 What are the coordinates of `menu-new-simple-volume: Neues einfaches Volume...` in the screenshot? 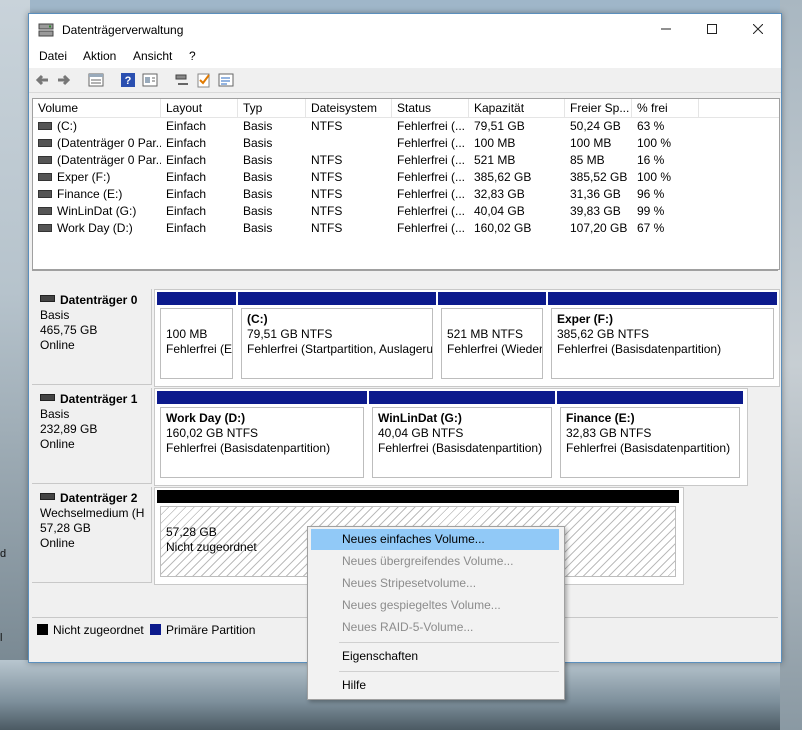 It's located at (435, 539).